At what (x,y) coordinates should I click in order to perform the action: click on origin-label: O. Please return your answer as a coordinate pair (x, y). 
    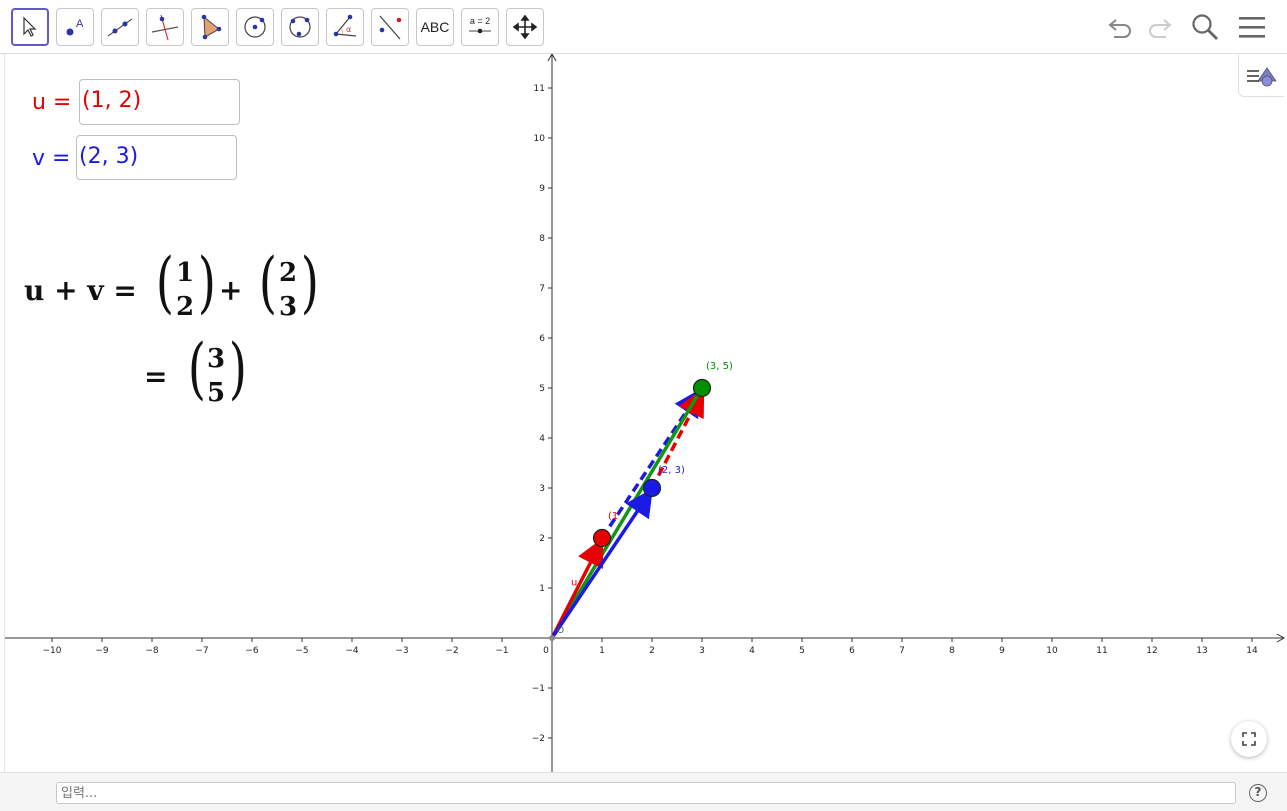
    Looking at the image, I should click on (560, 631).